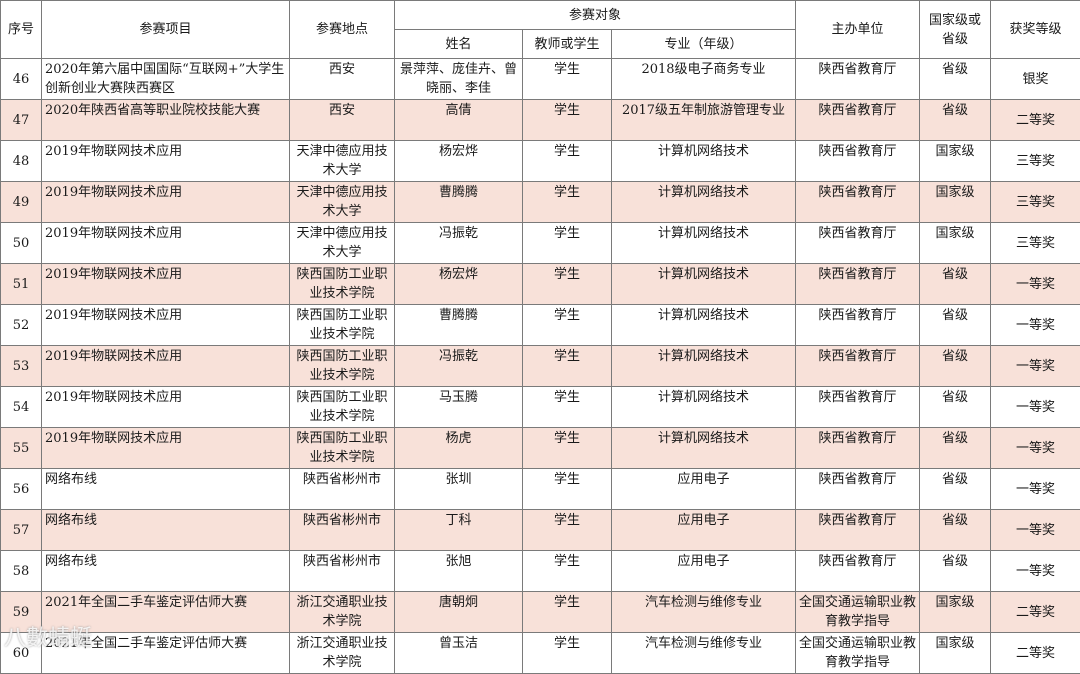 This screenshot has height=674, width=1080. What do you see at coordinates (567, 44) in the screenshot?
I see `header-role: 教师或学生` at bounding box center [567, 44].